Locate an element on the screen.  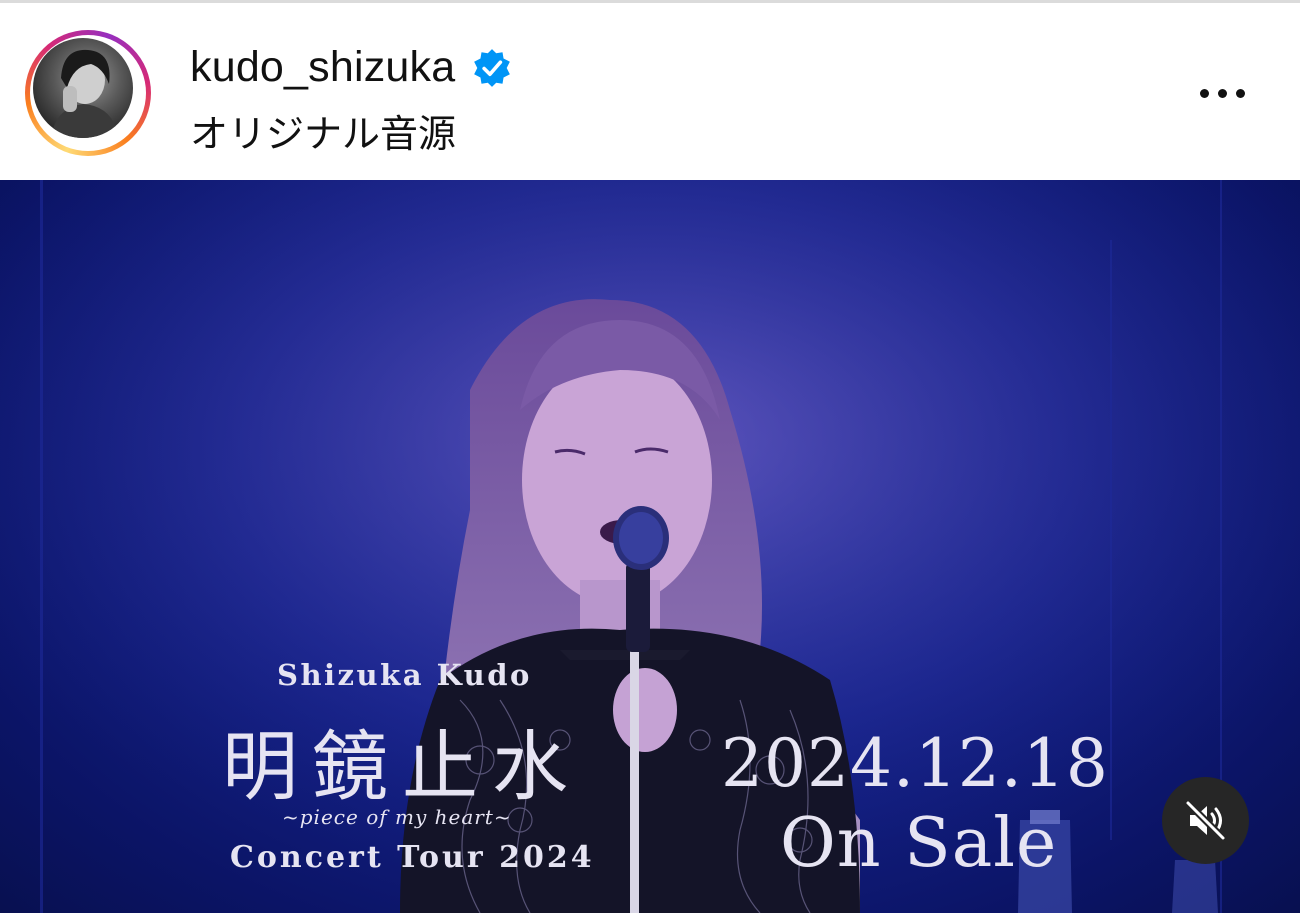
avatar is located at coordinates (83, 88).